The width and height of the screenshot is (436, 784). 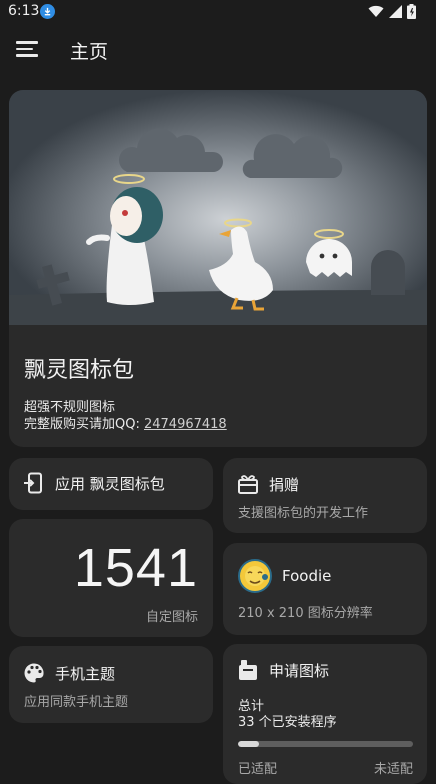 I want to click on theme-subtitle: 应用同款手机主题, so click(x=76, y=702).